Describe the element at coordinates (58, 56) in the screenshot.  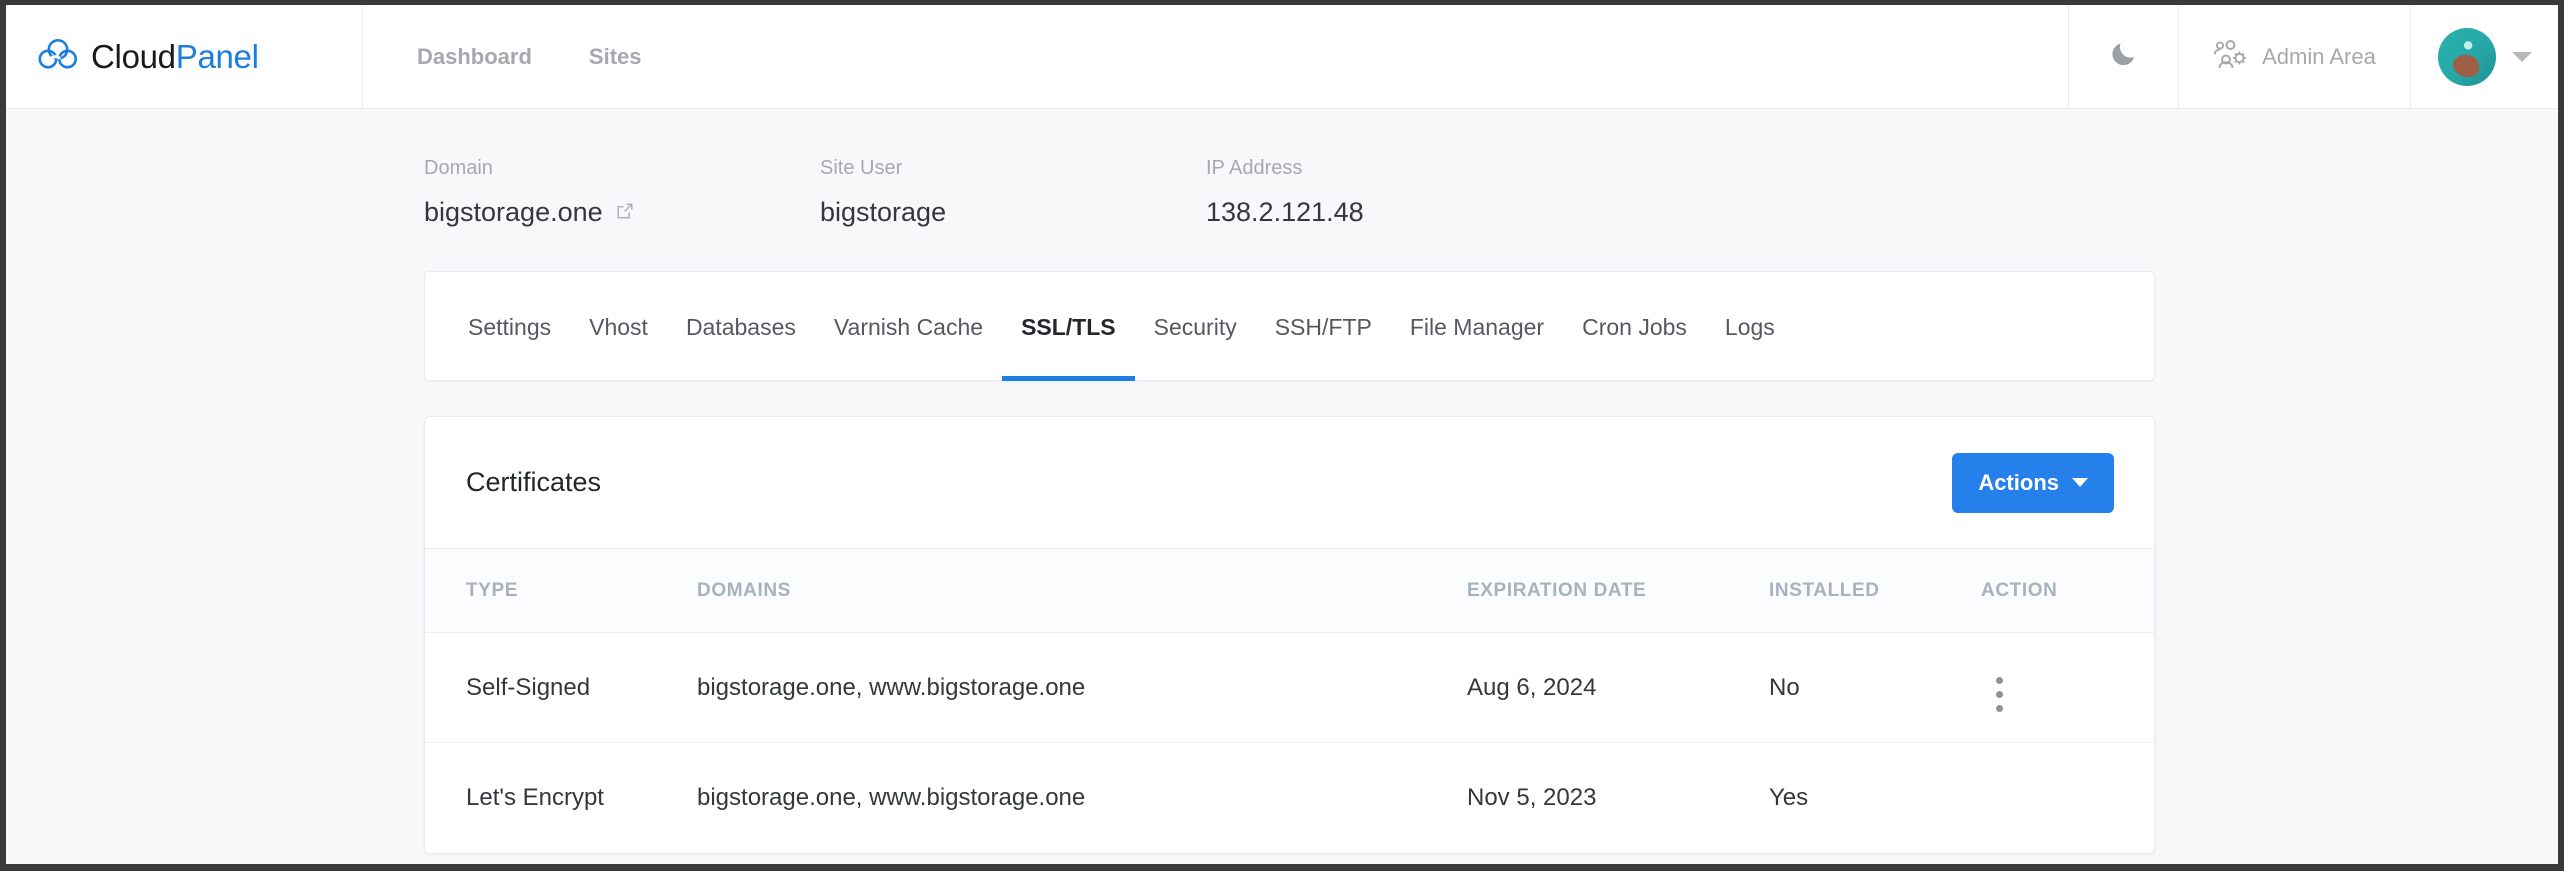
I see `cloud-logo-icon` at that location.